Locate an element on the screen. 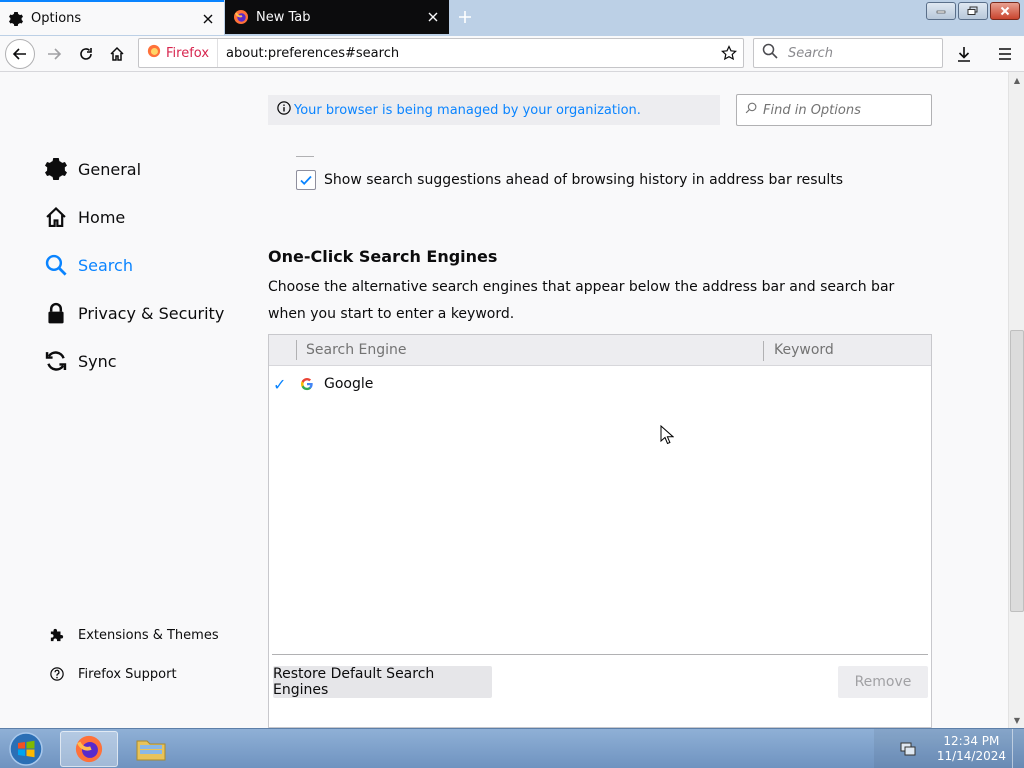  minimize-icon is located at coordinates (941, 12).